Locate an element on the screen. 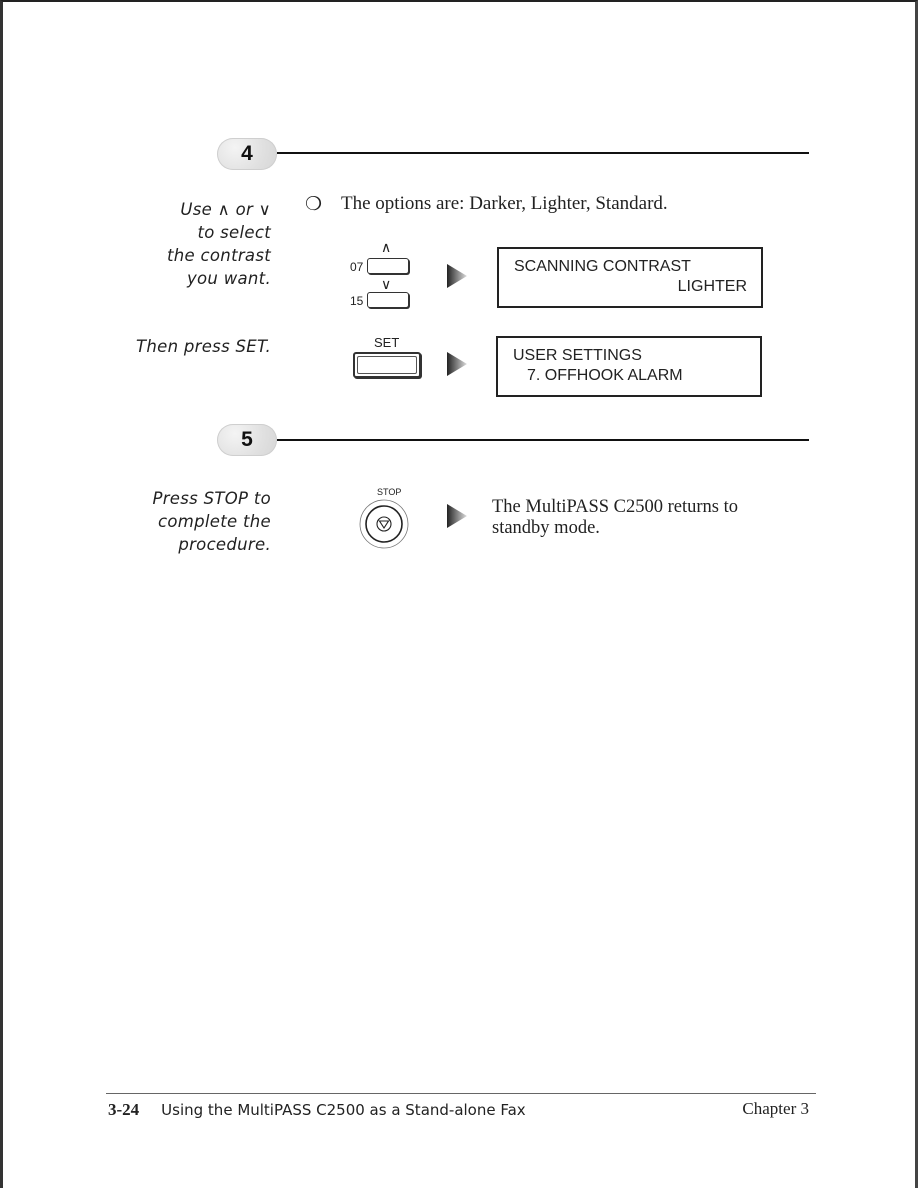  step-5-note-stop: Press STOP to complete the procedure. is located at coordinates (187, 521).